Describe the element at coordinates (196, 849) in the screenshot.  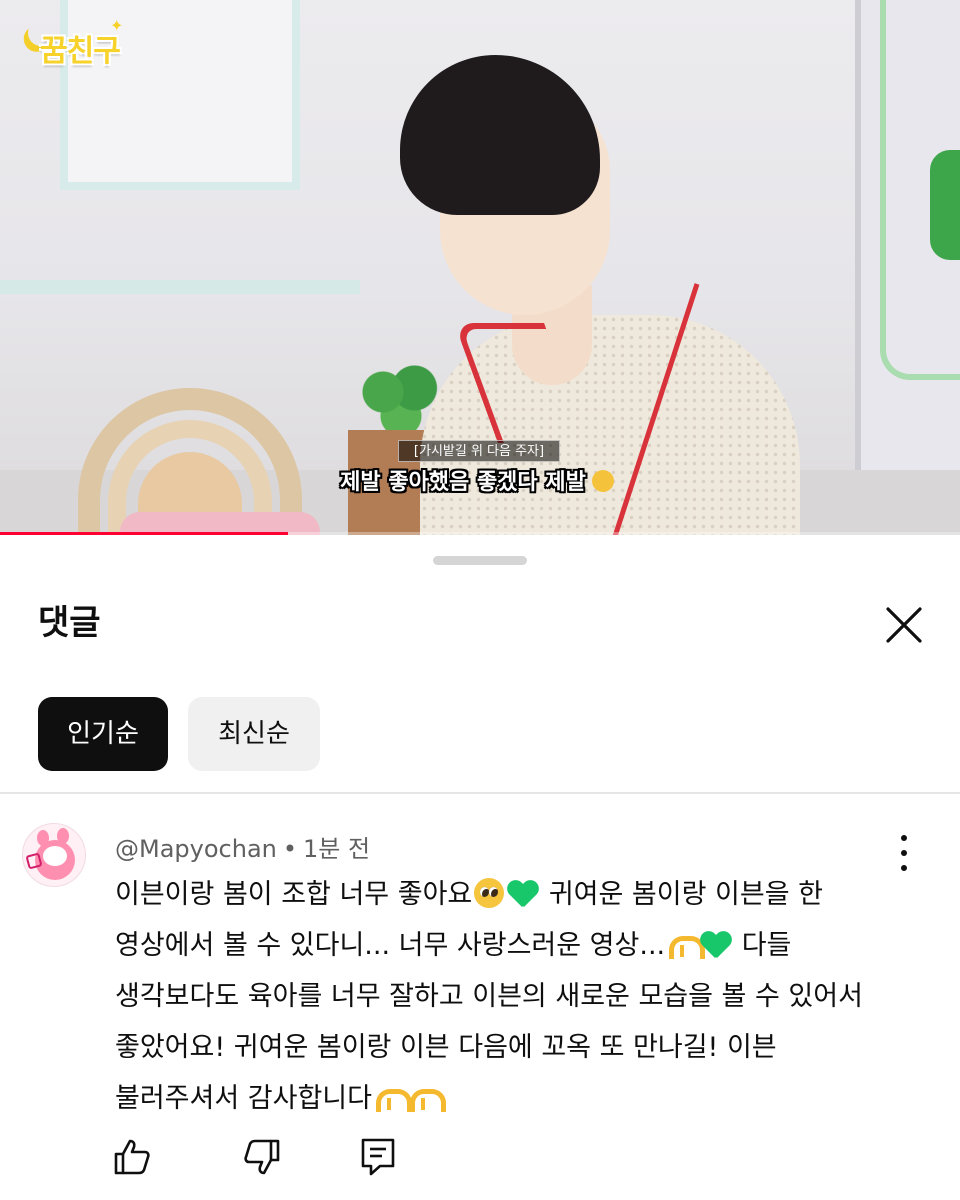
I see `comment-author: @Mapyochan` at that location.